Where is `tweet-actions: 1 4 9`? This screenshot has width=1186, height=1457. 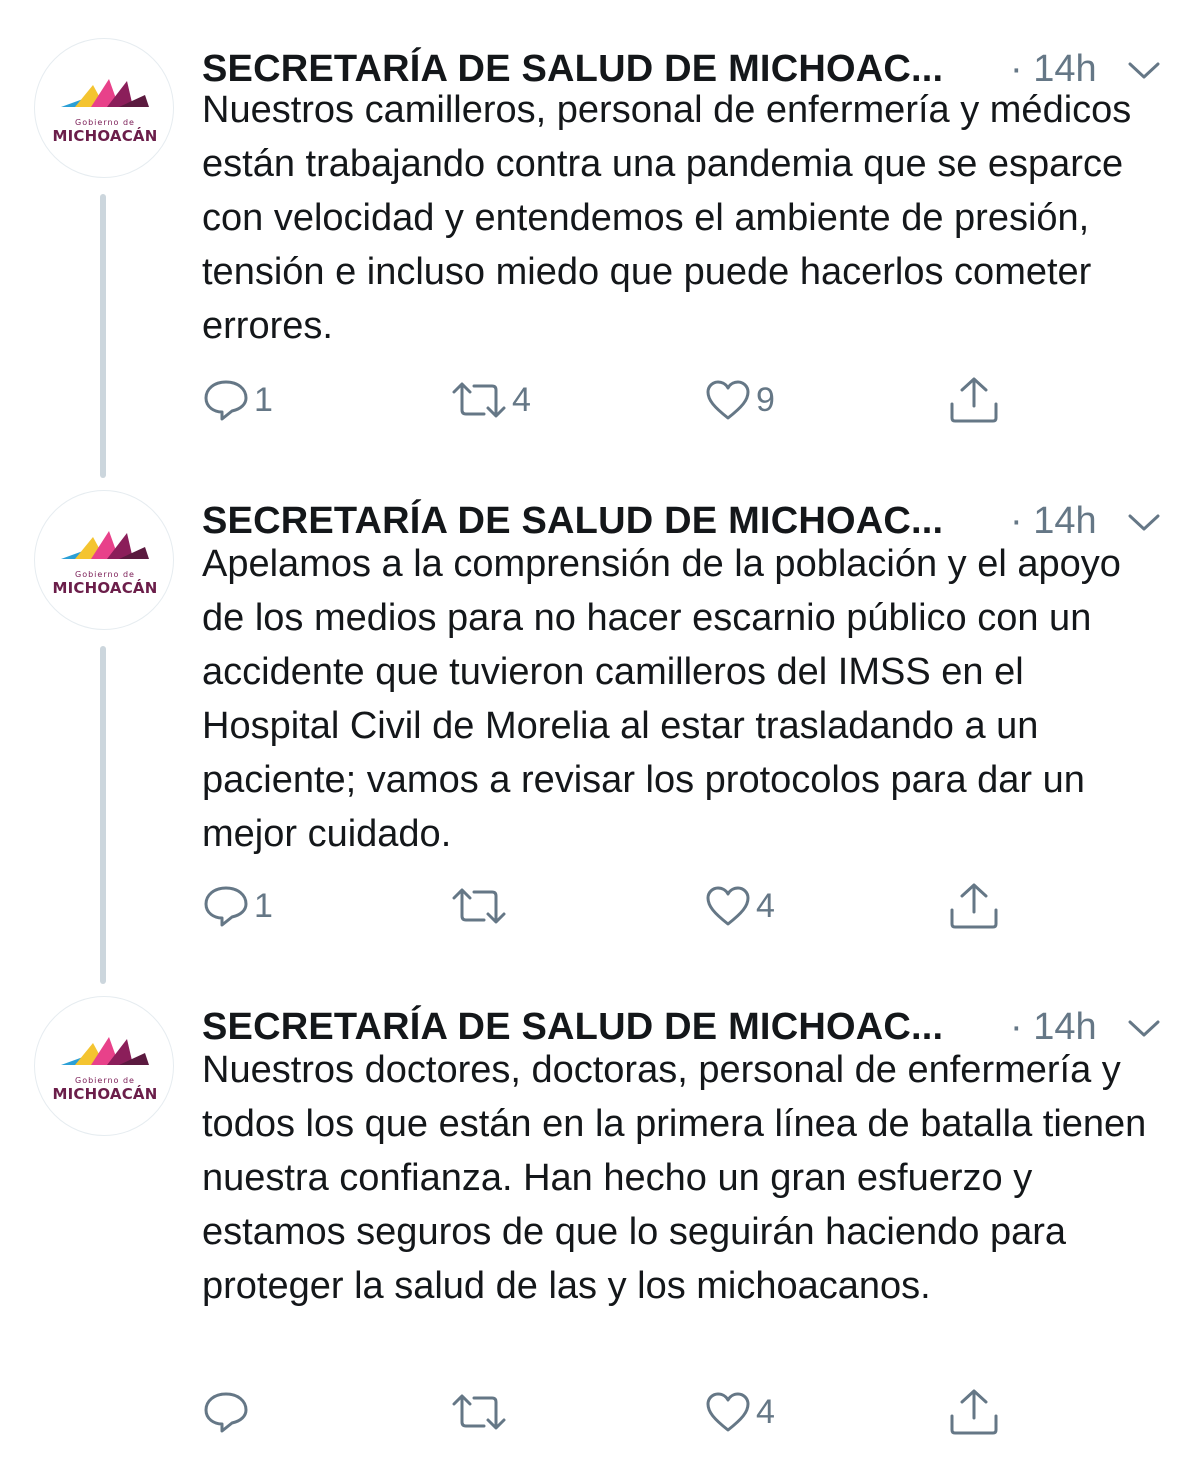 tweet-actions: 1 4 9 is located at coordinates (612, 400).